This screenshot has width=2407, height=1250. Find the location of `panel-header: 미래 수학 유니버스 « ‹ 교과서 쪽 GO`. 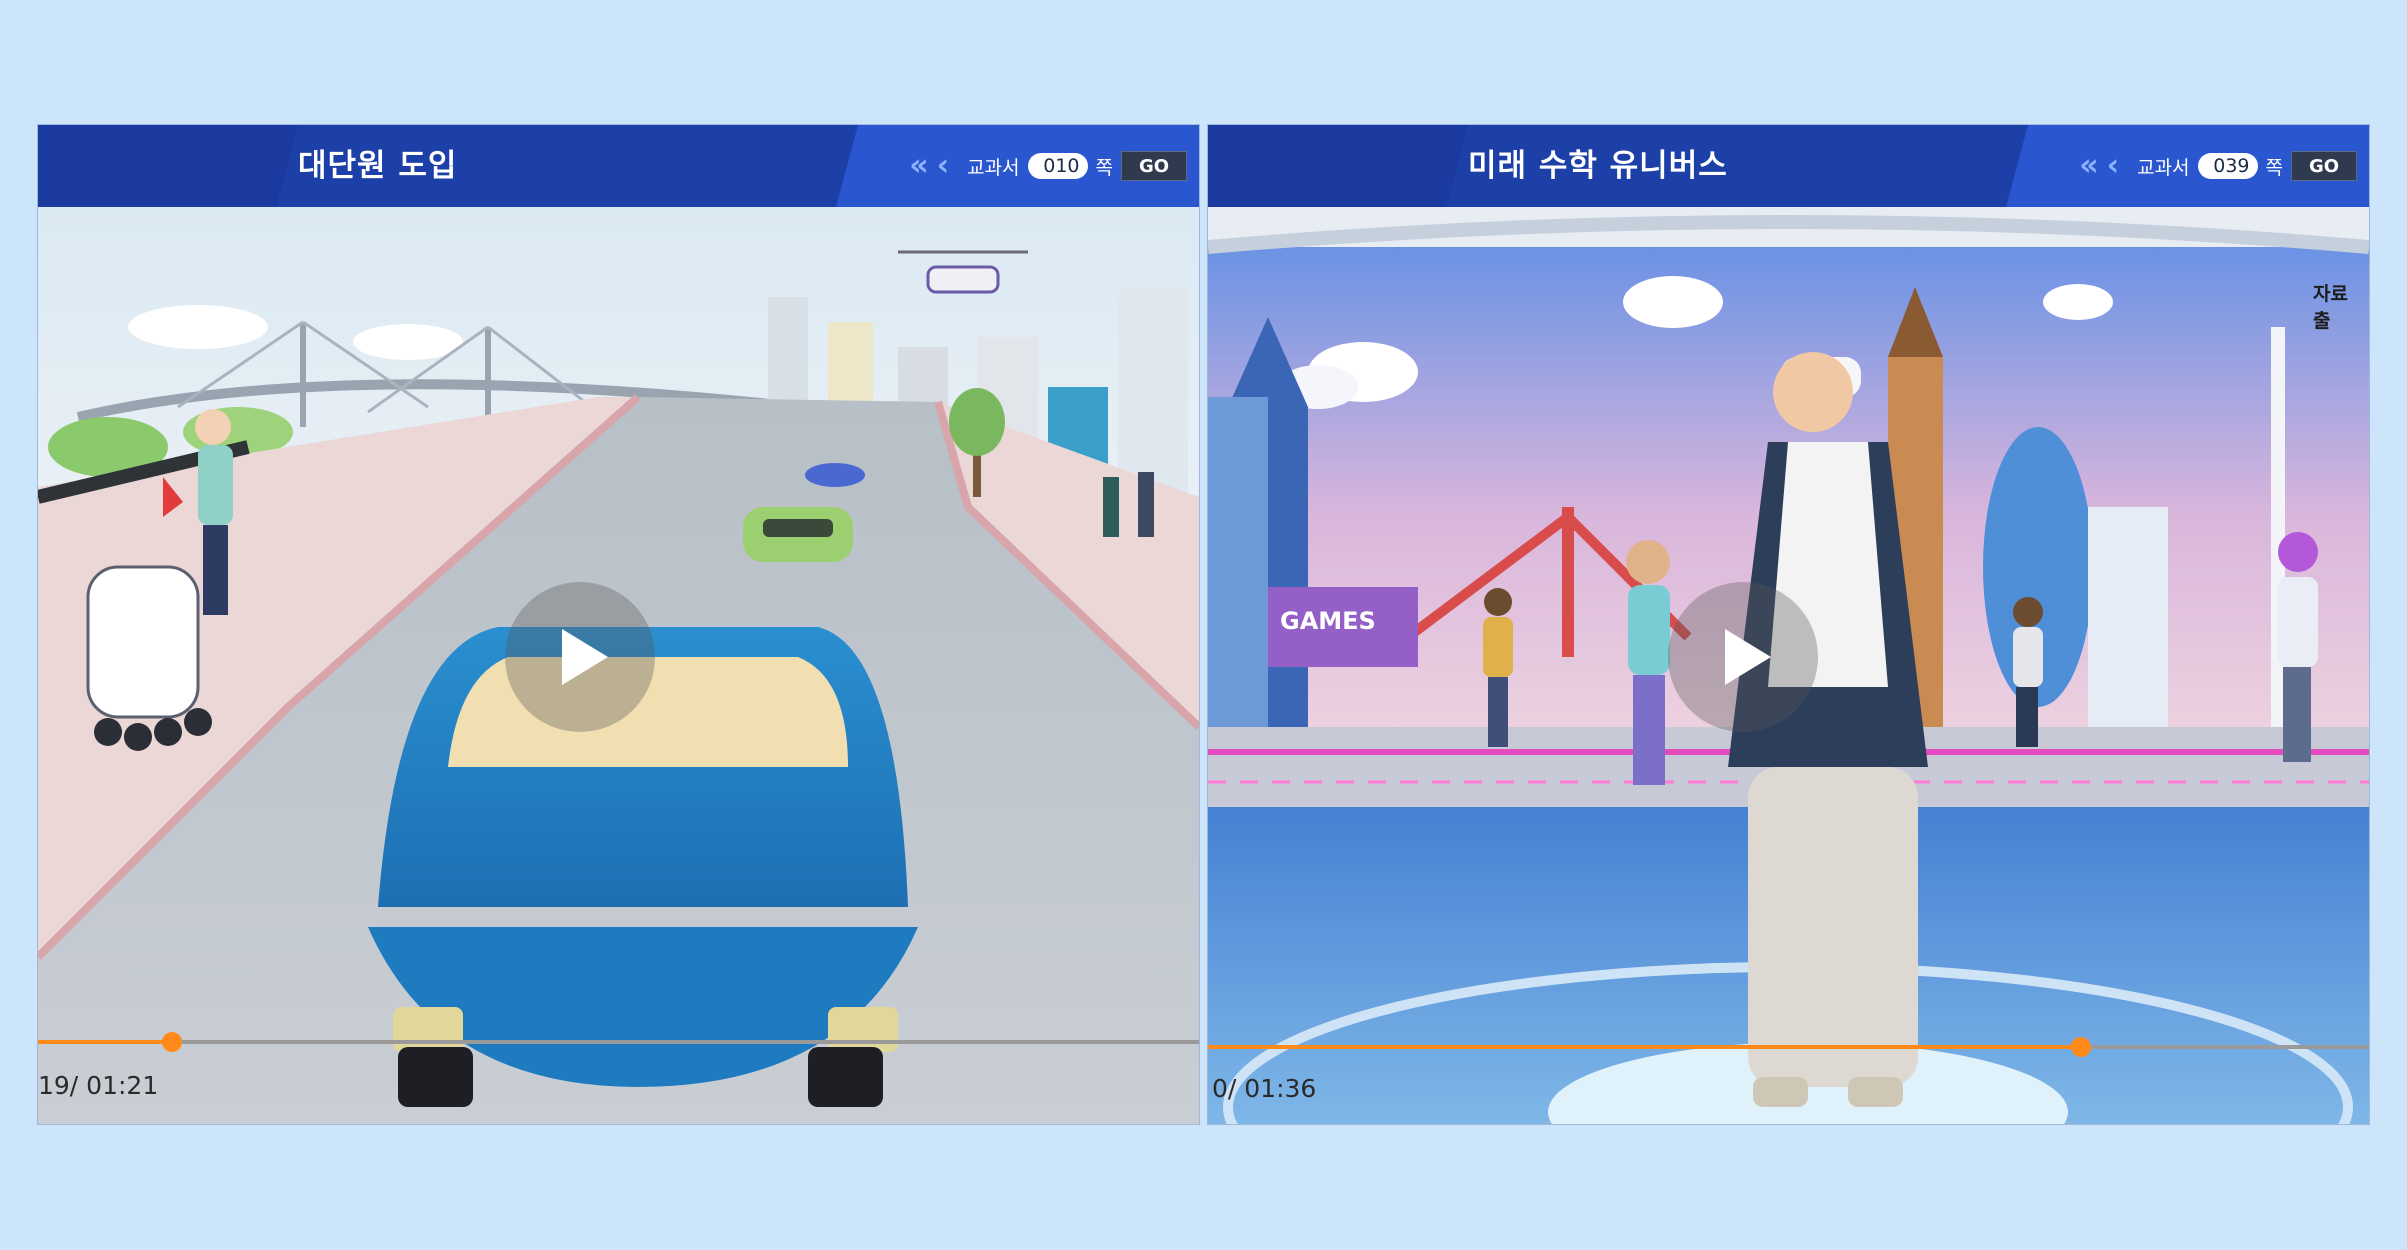

panel-header: 미래 수학 유니버스 « ‹ 교과서 쪽 GO is located at coordinates (1788, 166).